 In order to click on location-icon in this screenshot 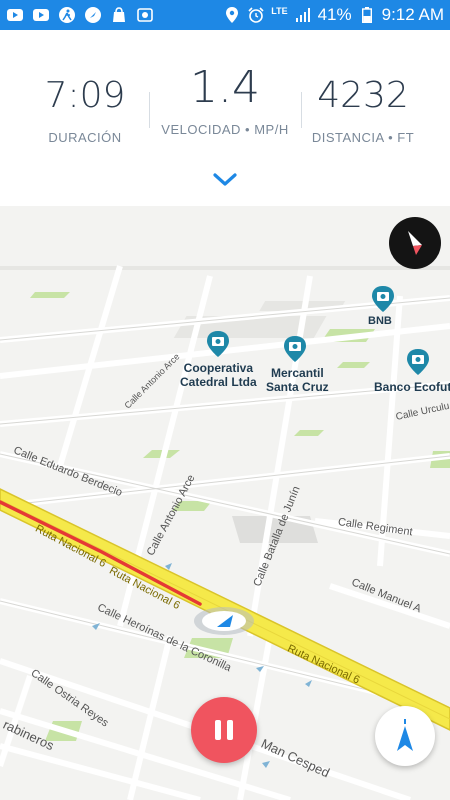, I will do `click(232, 15)`.